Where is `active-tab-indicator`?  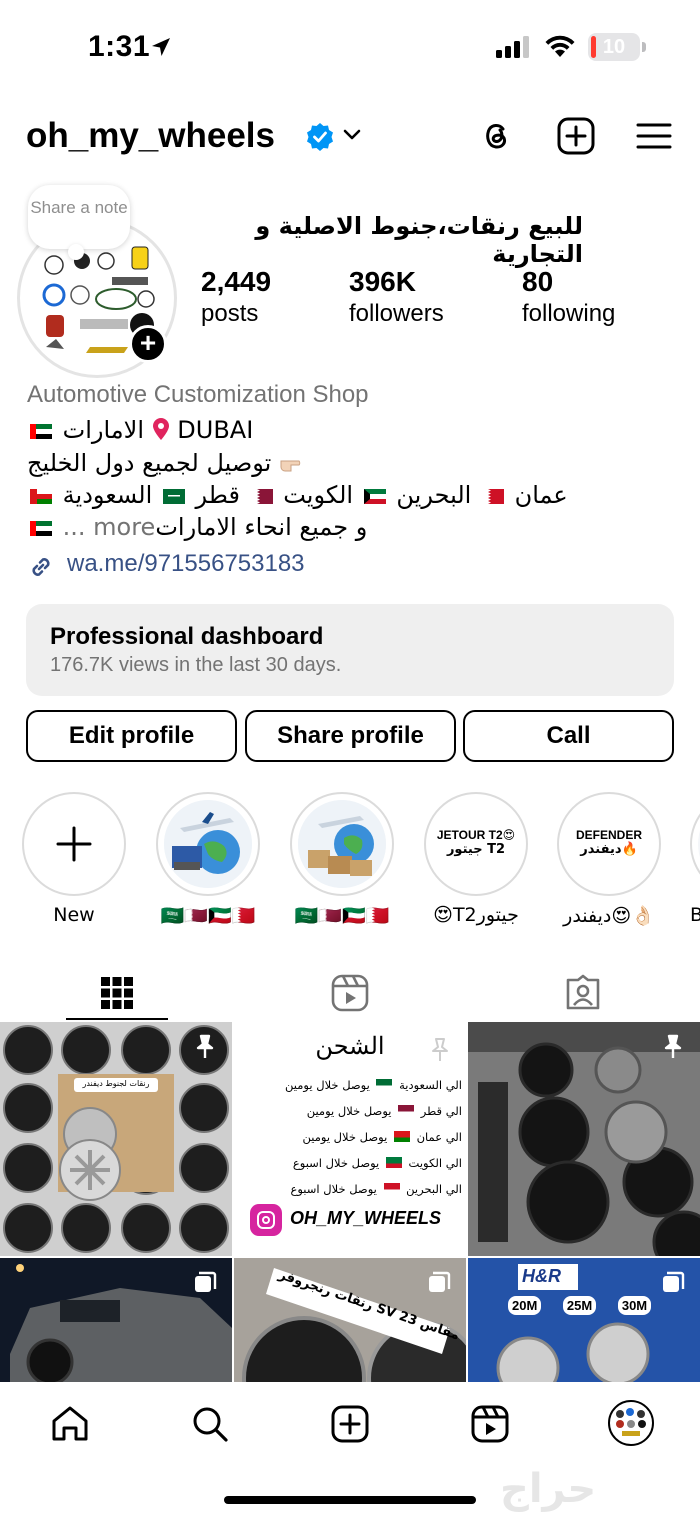
active-tab-indicator is located at coordinates (117, 1019).